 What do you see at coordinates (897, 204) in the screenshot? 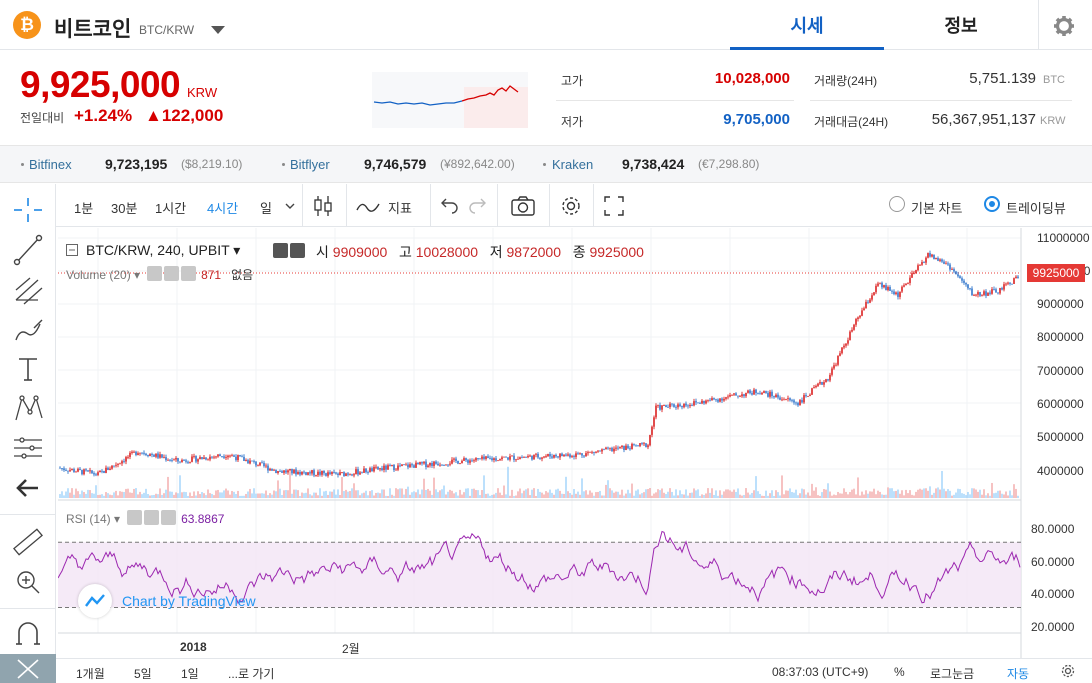
I see `basic-chart-radio` at bounding box center [897, 204].